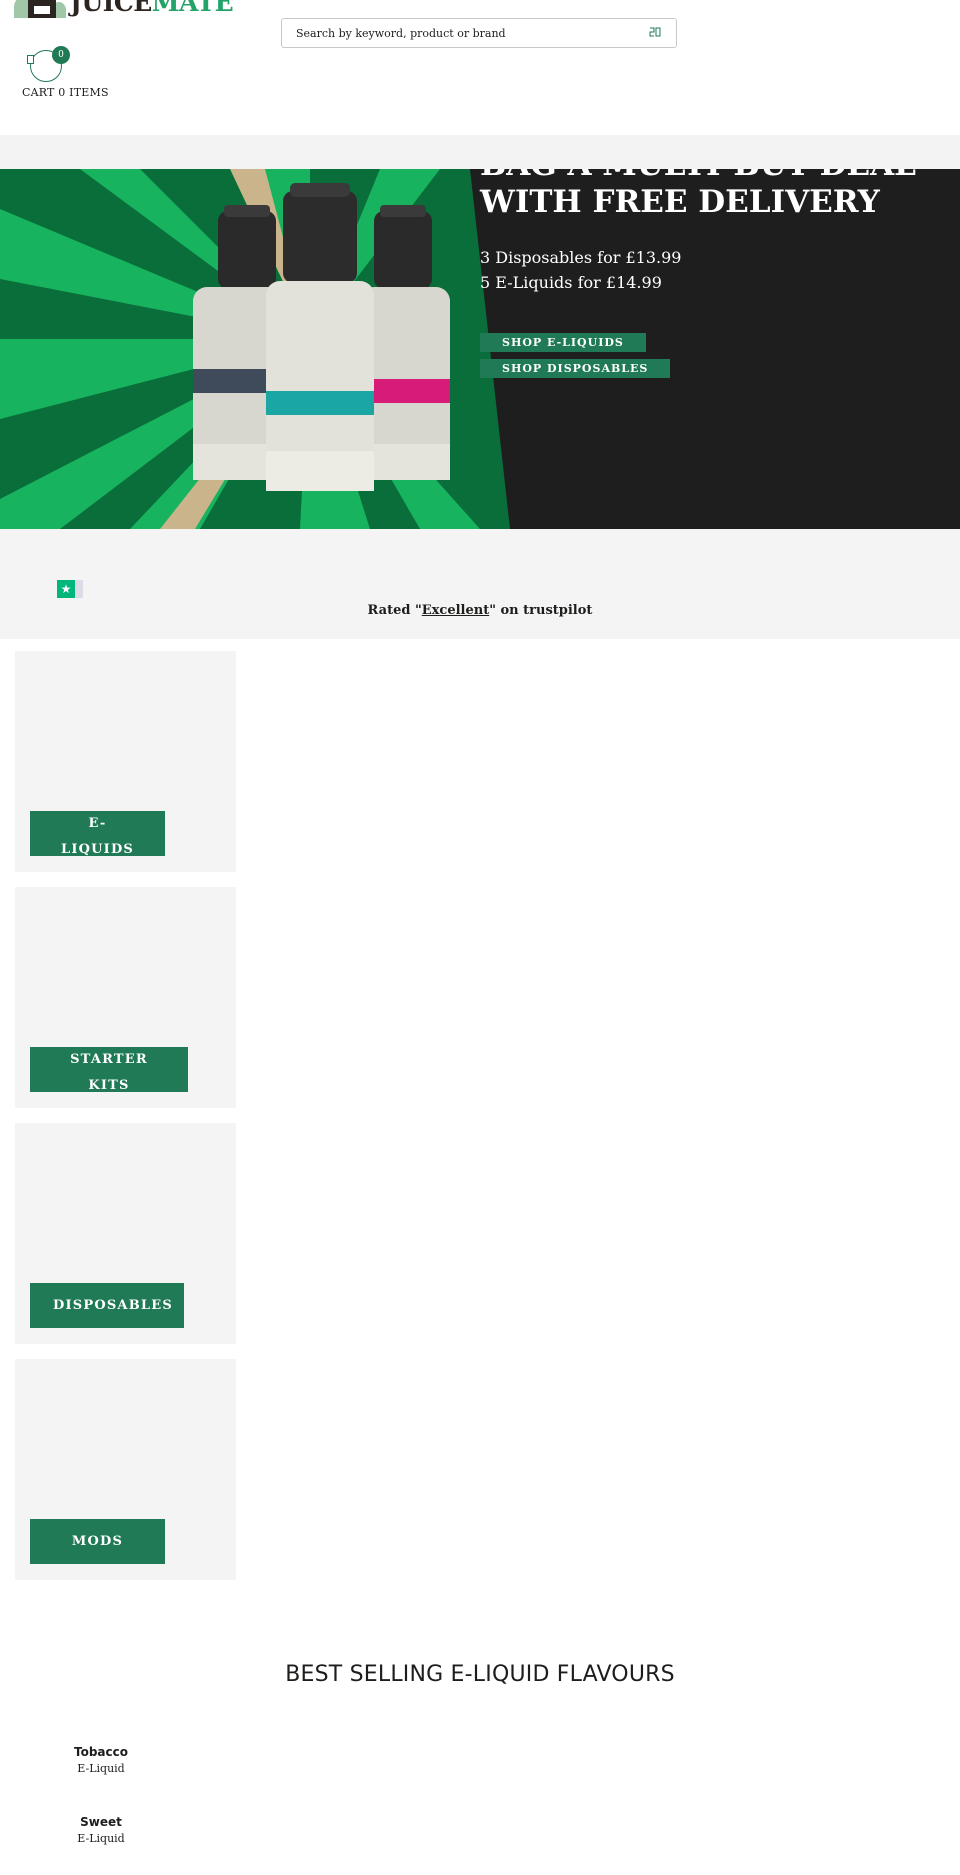 The height and width of the screenshot is (1875, 960). Describe the element at coordinates (480, 1674) in the screenshot. I see `best-sellers-title: BEST SELLING E-LIQUID FLAVOURS` at that location.